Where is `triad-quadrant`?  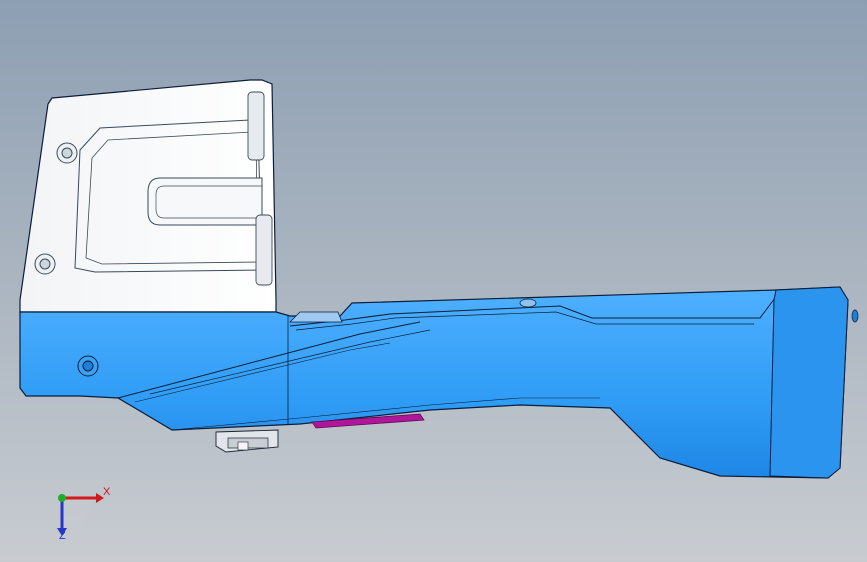 triad-quadrant is located at coordinates (78, 514).